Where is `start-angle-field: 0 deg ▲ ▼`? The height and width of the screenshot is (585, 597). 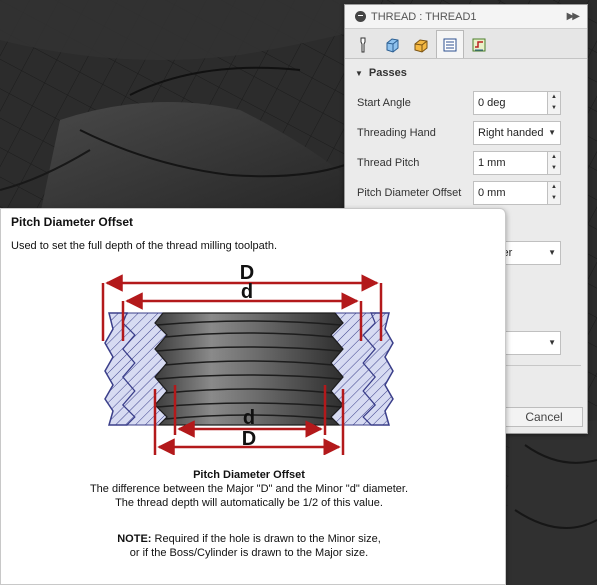 start-angle-field: 0 deg ▲ ▼ is located at coordinates (517, 103).